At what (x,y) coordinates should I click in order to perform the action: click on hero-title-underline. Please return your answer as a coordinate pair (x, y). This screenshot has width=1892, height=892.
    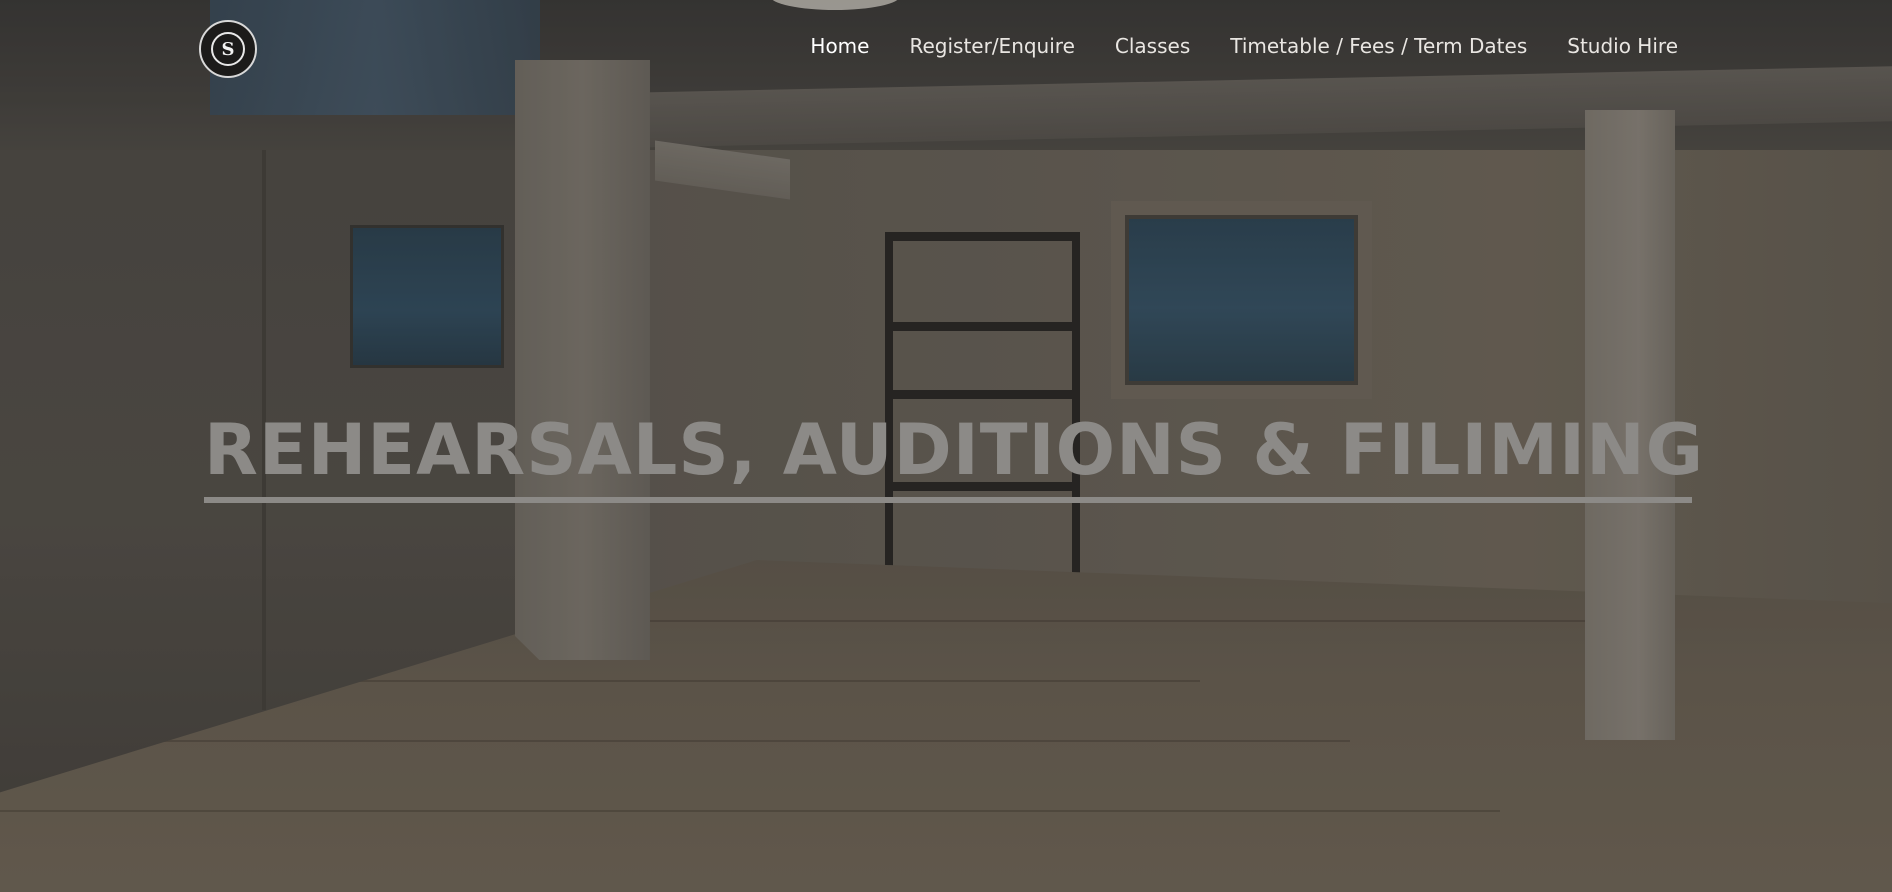
    Looking at the image, I should click on (948, 500).